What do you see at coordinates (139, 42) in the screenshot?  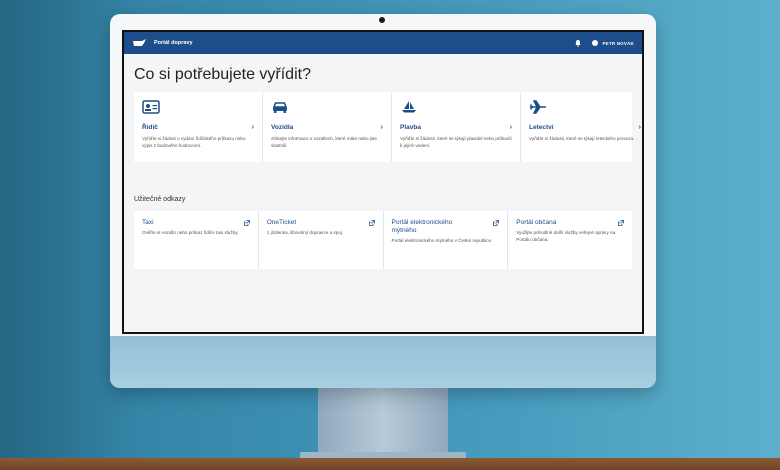 I see `portal-logo-icon` at bounding box center [139, 42].